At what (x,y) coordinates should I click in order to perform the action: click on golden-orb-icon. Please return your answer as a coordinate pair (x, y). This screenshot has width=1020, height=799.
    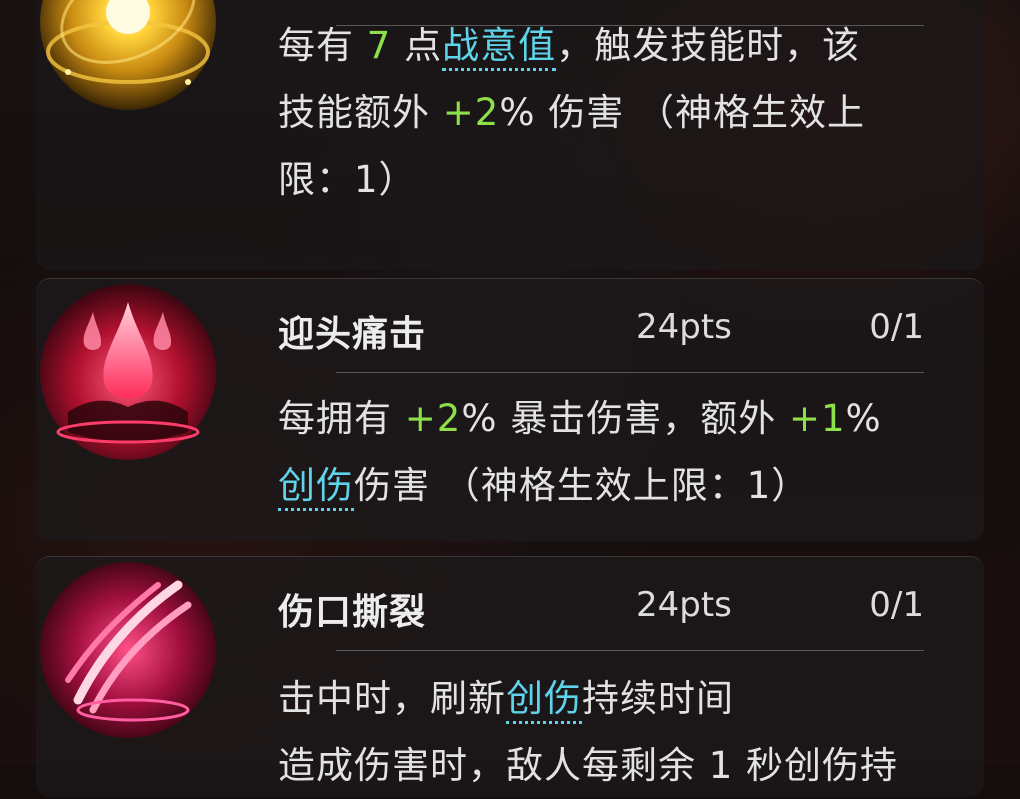
    Looking at the image, I should click on (128, 56).